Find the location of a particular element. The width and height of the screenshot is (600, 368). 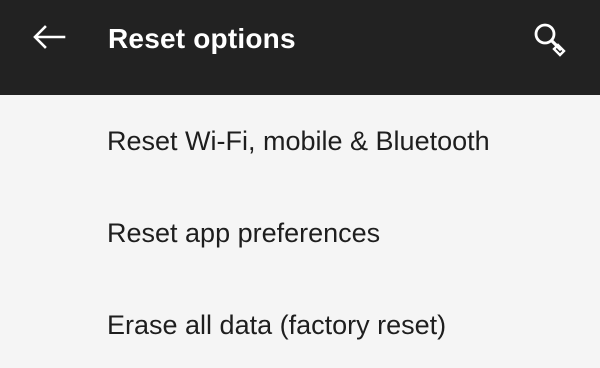

search-icon is located at coordinates (550, 40).